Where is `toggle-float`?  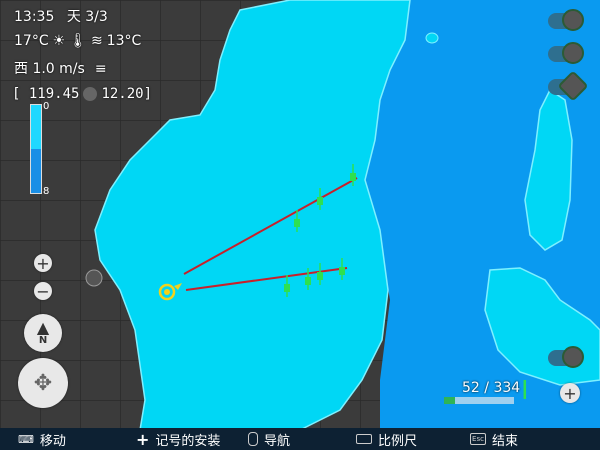
toggle-float is located at coordinates (566, 20).